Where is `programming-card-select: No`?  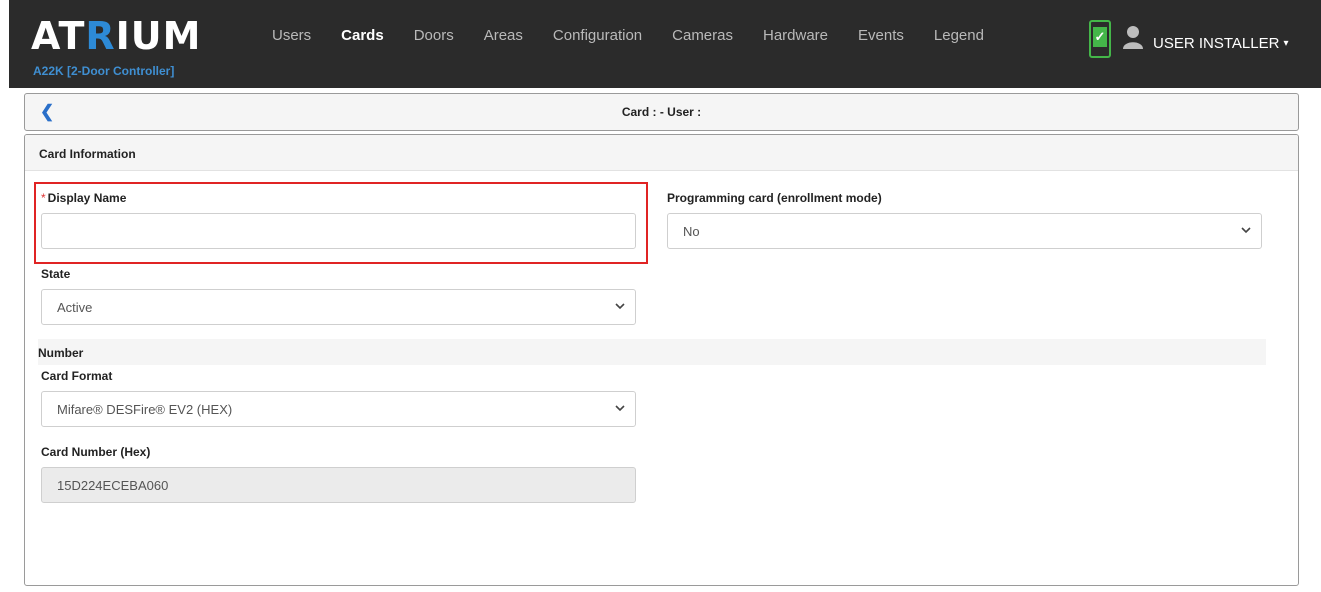
programming-card-select: No is located at coordinates (964, 231).